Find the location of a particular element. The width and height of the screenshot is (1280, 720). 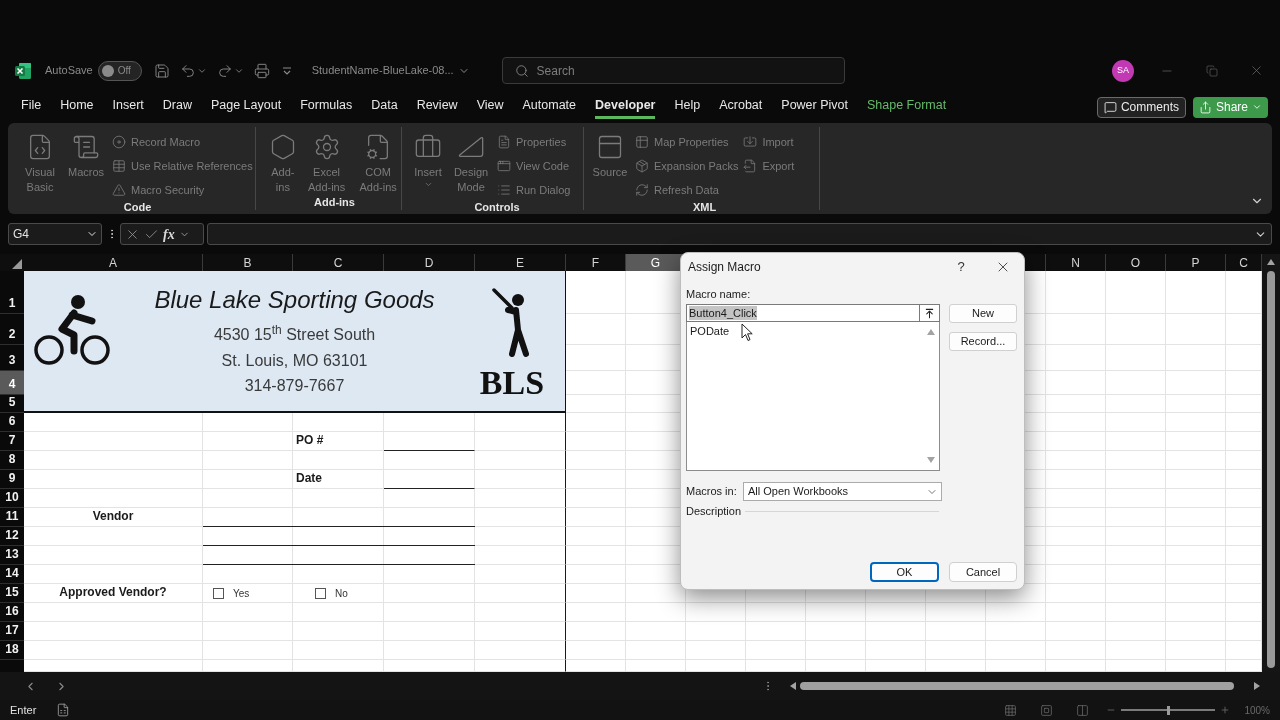

menu-tab: File is located at coordinates (31, 107).